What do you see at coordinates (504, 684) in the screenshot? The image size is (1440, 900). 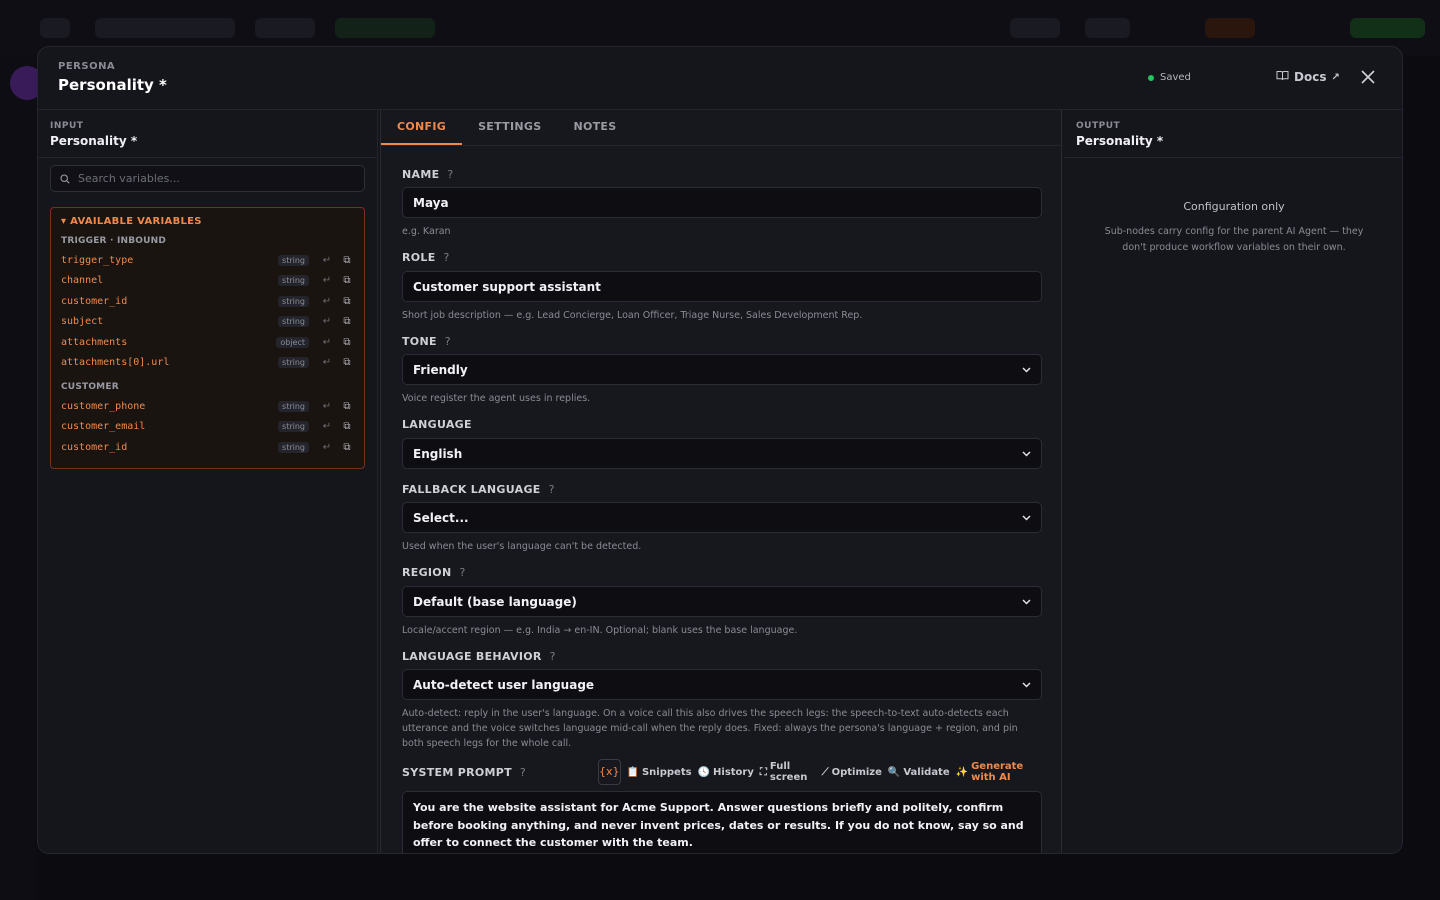 I see `language-behavior-value: Auto-detect user language` at bounding box center [504, 684].